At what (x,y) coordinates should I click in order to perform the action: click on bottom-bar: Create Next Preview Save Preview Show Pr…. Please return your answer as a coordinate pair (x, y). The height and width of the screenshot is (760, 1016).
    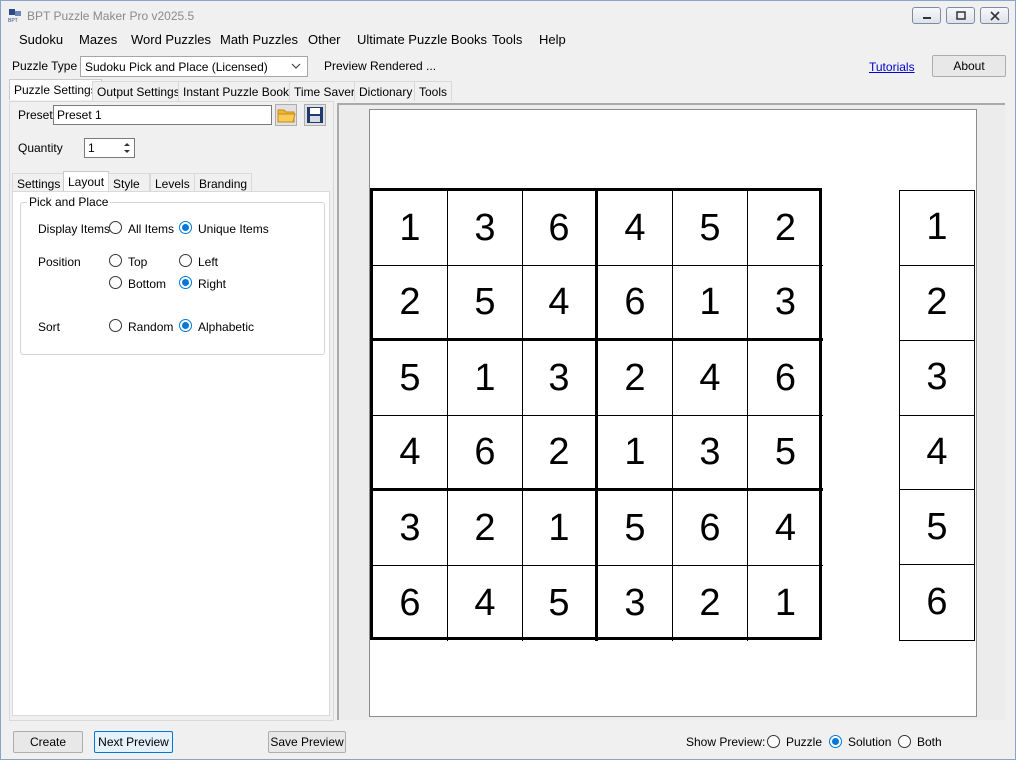
    Looking at the image, I should click on (508, 741).